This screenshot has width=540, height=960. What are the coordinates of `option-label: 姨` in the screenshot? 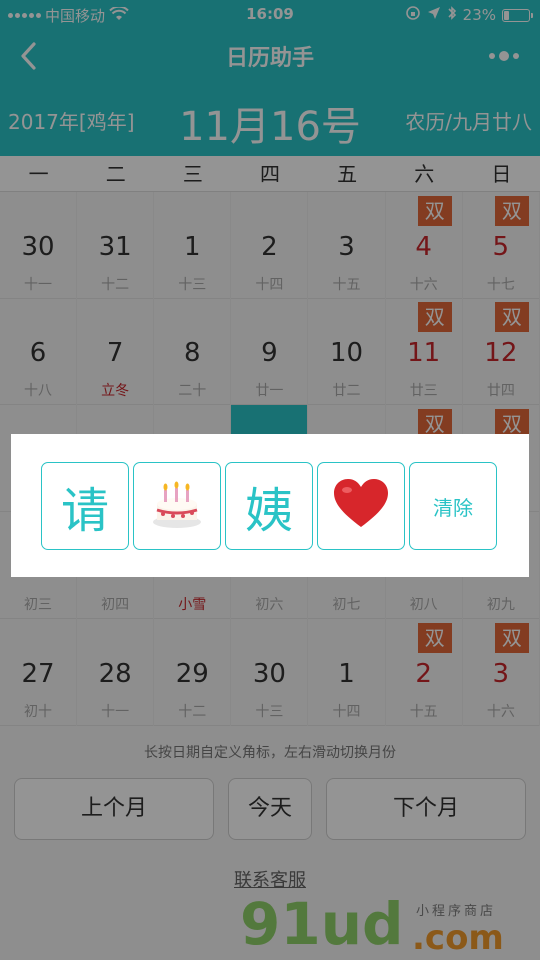 It's located at (268, 511).